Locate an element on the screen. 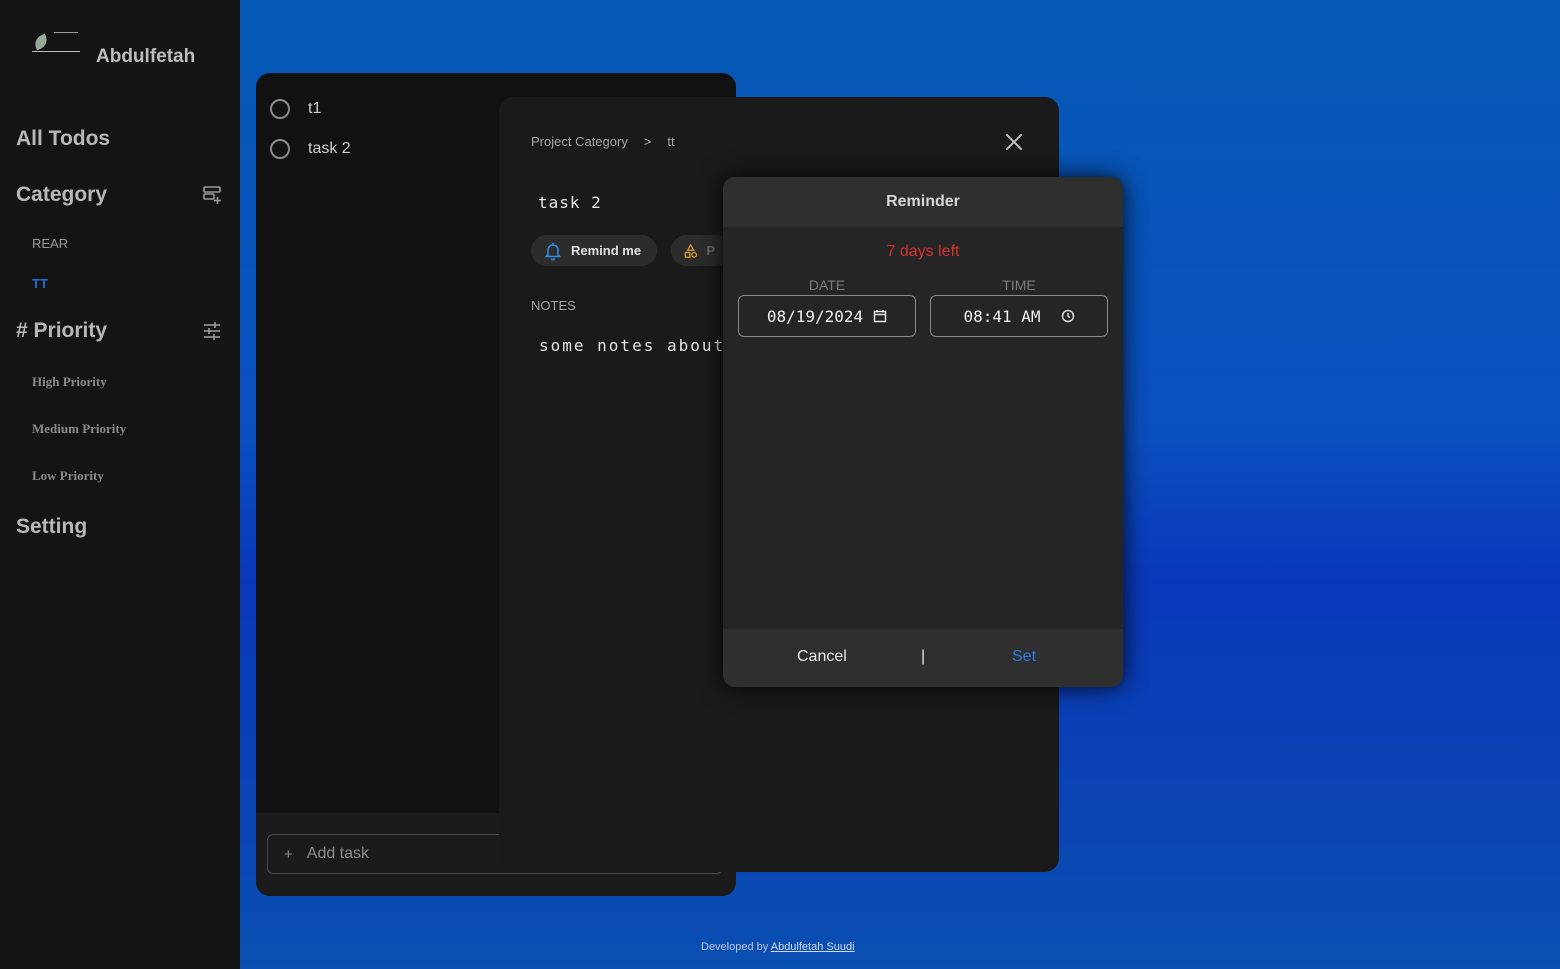  priority-button: P is located at coordinates (701, 250).